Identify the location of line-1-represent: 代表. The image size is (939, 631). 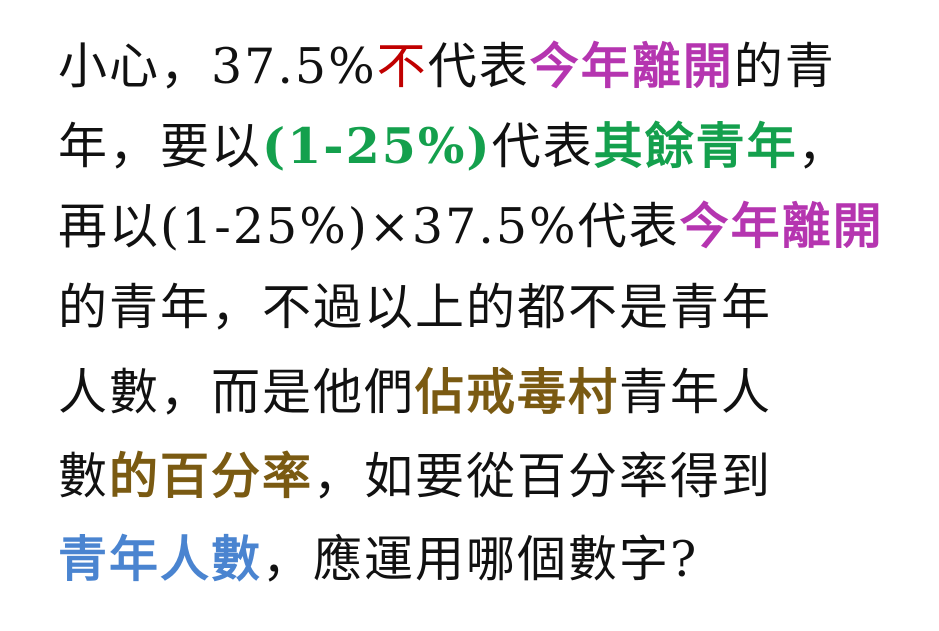
(478, 66).